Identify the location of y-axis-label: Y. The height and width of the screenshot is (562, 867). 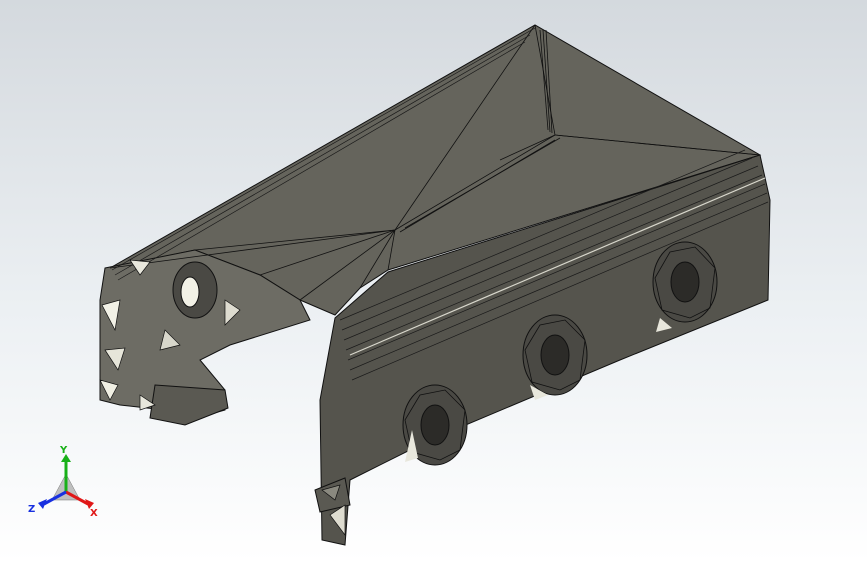
(63, 451).